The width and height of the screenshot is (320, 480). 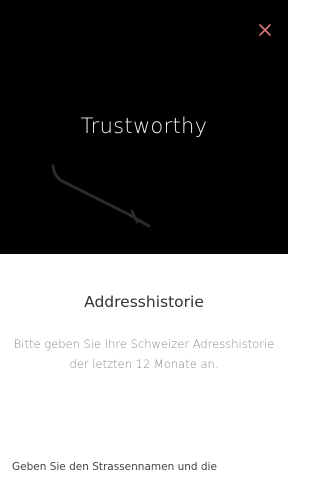 What do you see at coordinates (114, 467) in the screenshot?
I see `instruction-text: Geben Sie den Strassennamen und die` at bounding box center [114, 467].